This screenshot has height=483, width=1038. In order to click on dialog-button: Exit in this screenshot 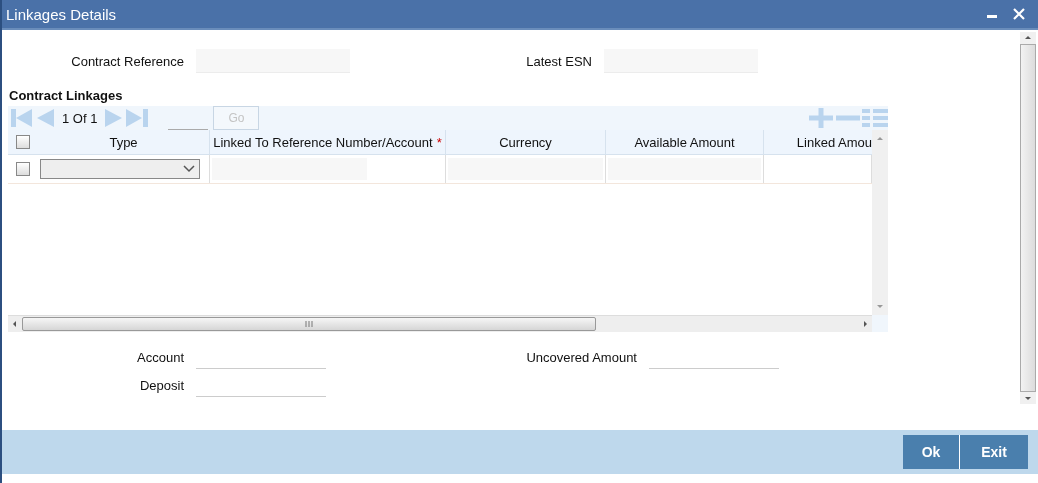, I will do `click(994, 452)`.